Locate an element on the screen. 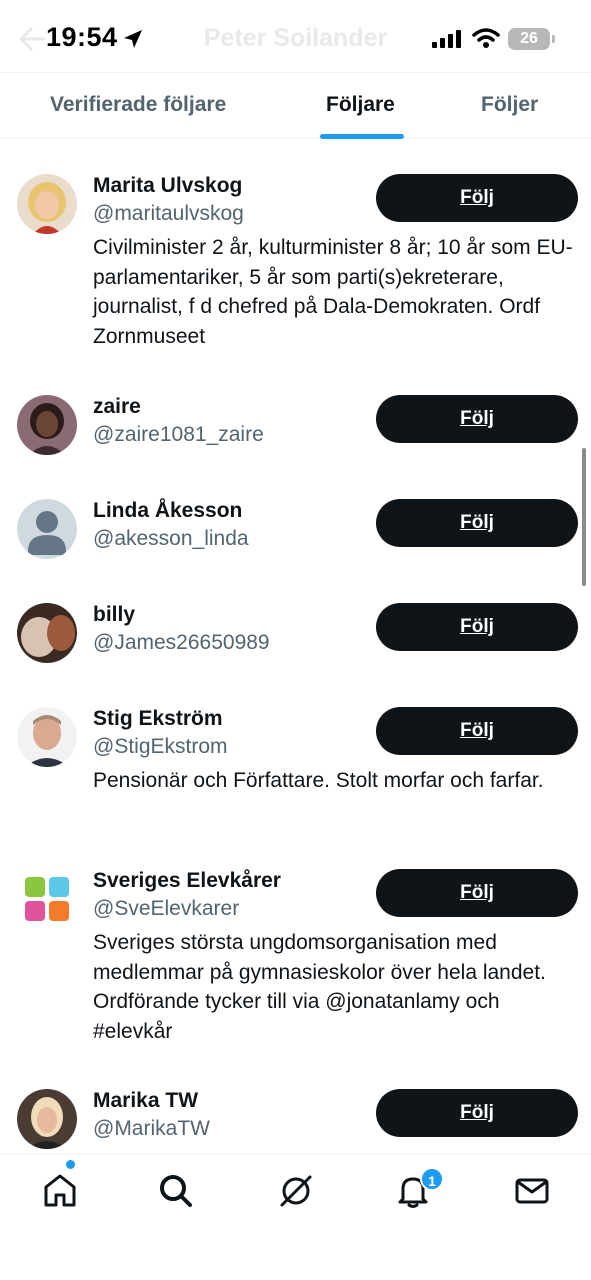  battery-indicator: 26 is located at coordinates (531, 39).